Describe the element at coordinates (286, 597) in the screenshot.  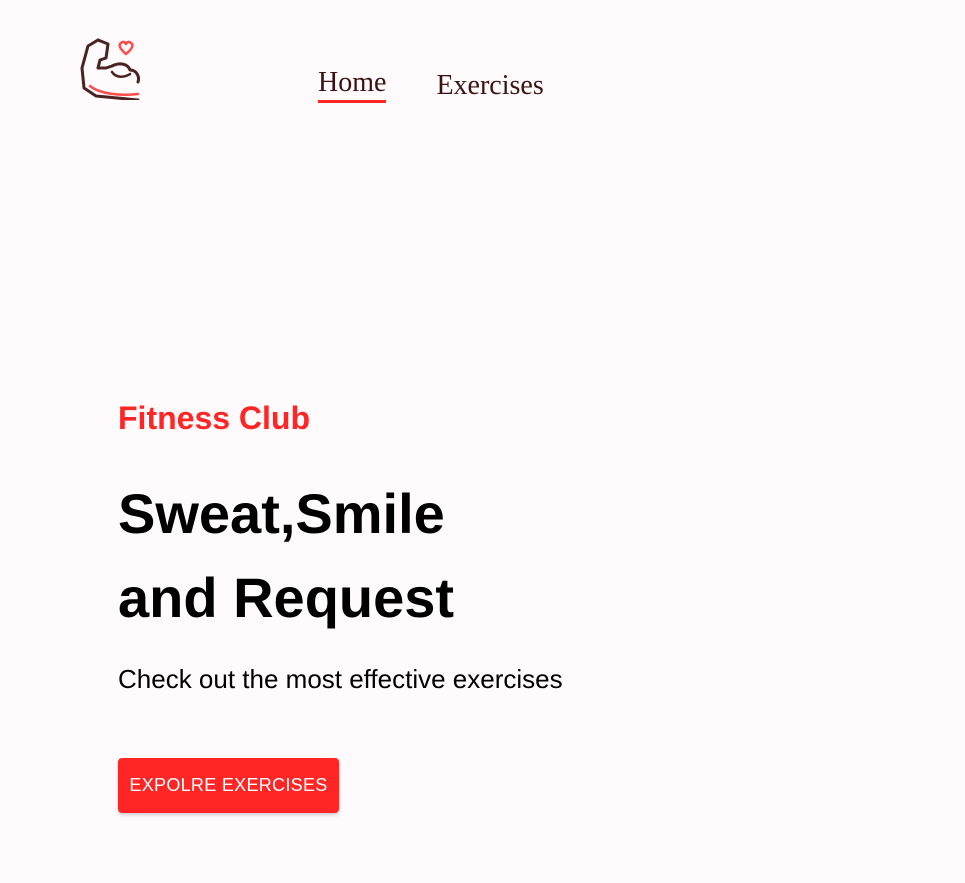
I see `hero-title-line-2: and Request` at that location.